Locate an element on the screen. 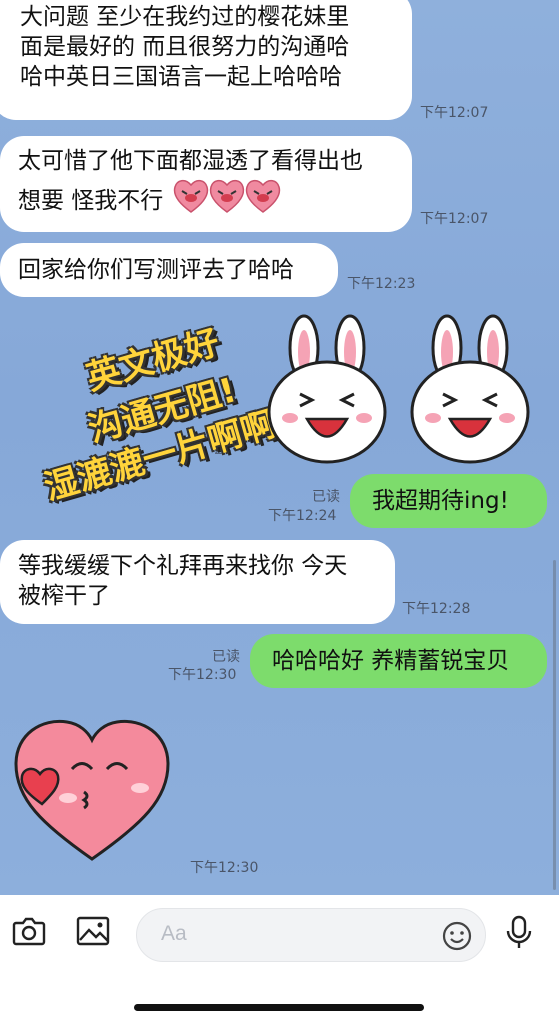 This screenshot has width=559, height=1024. incoming-message: 太可惜了他下面都湿透了看得出也 想要 怪我不行 is located at coordinates (206, 184).